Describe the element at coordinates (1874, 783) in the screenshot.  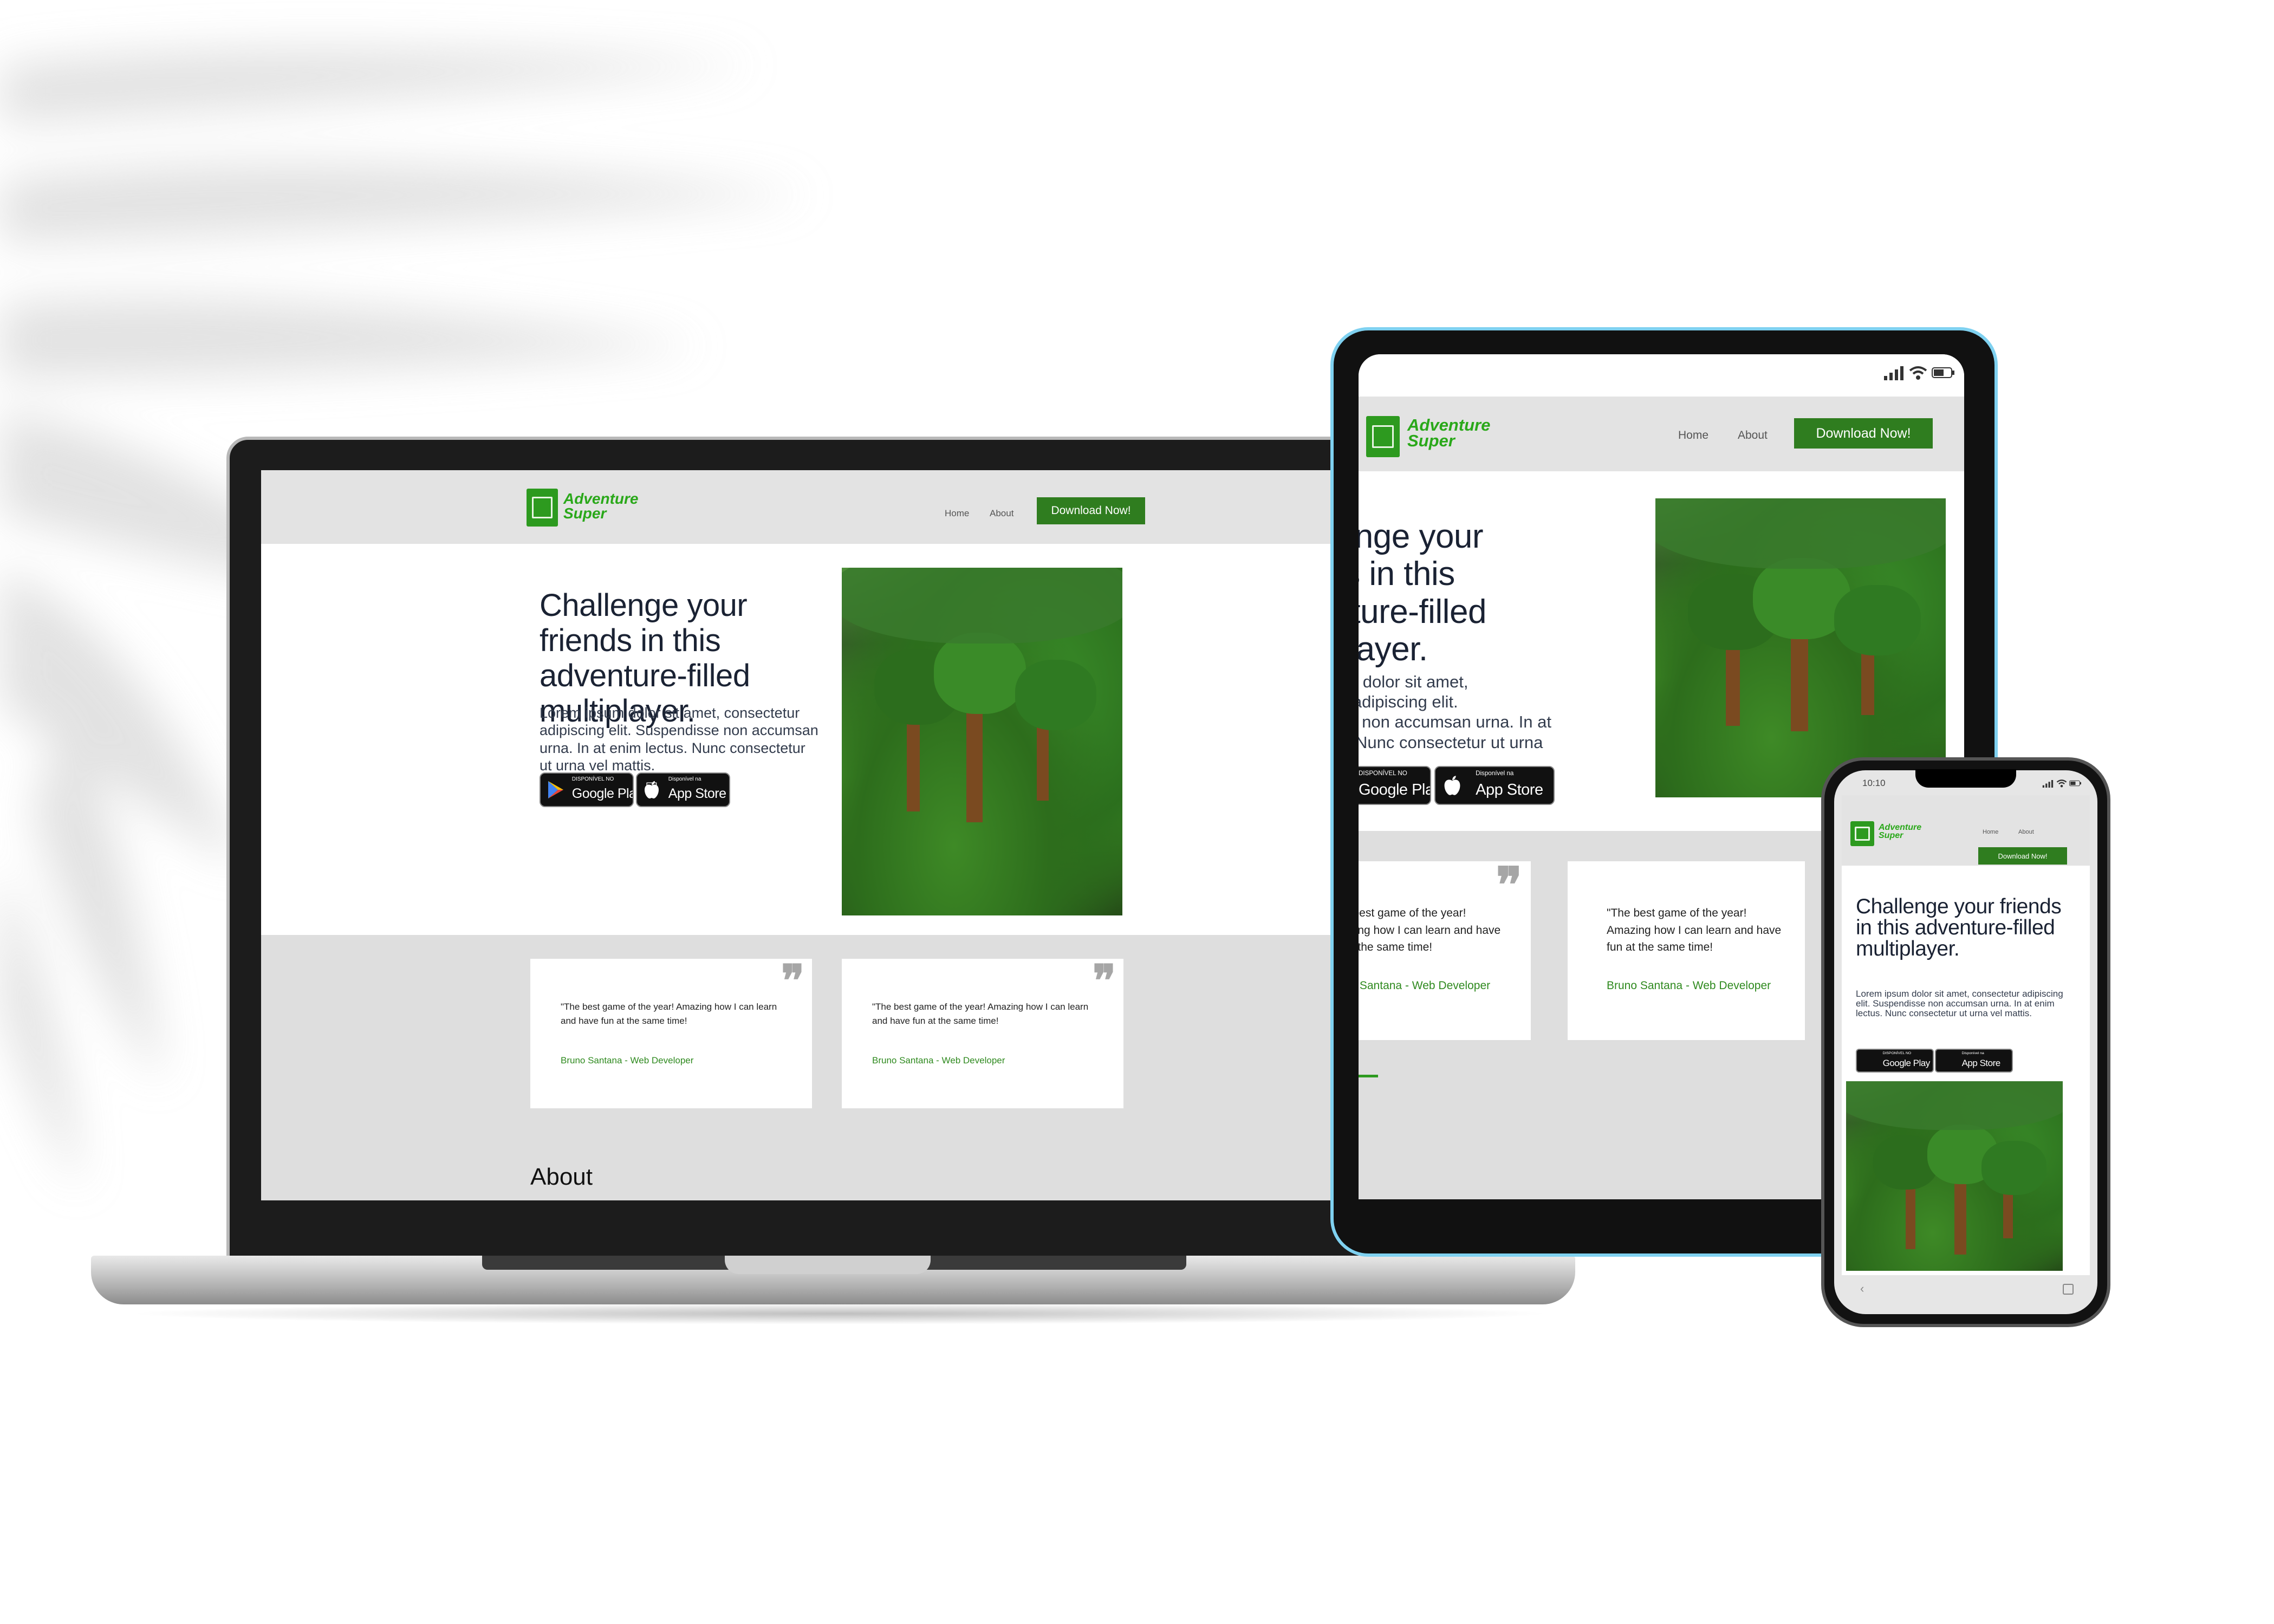
I see `status-time: 10:10` at that location.